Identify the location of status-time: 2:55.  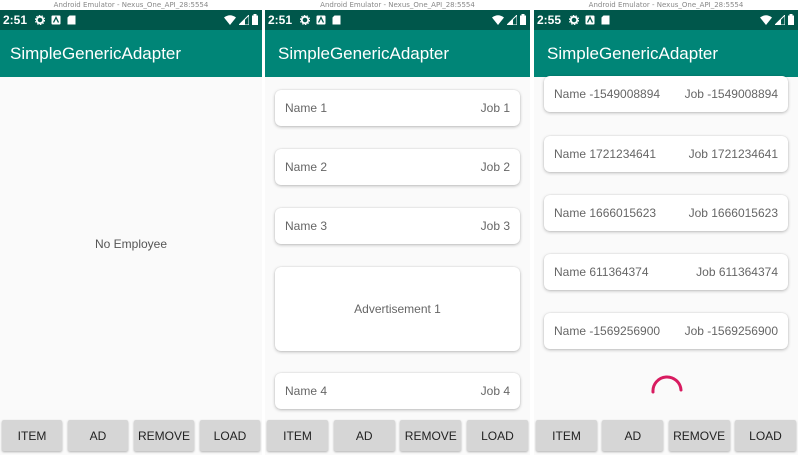
(549, 20).